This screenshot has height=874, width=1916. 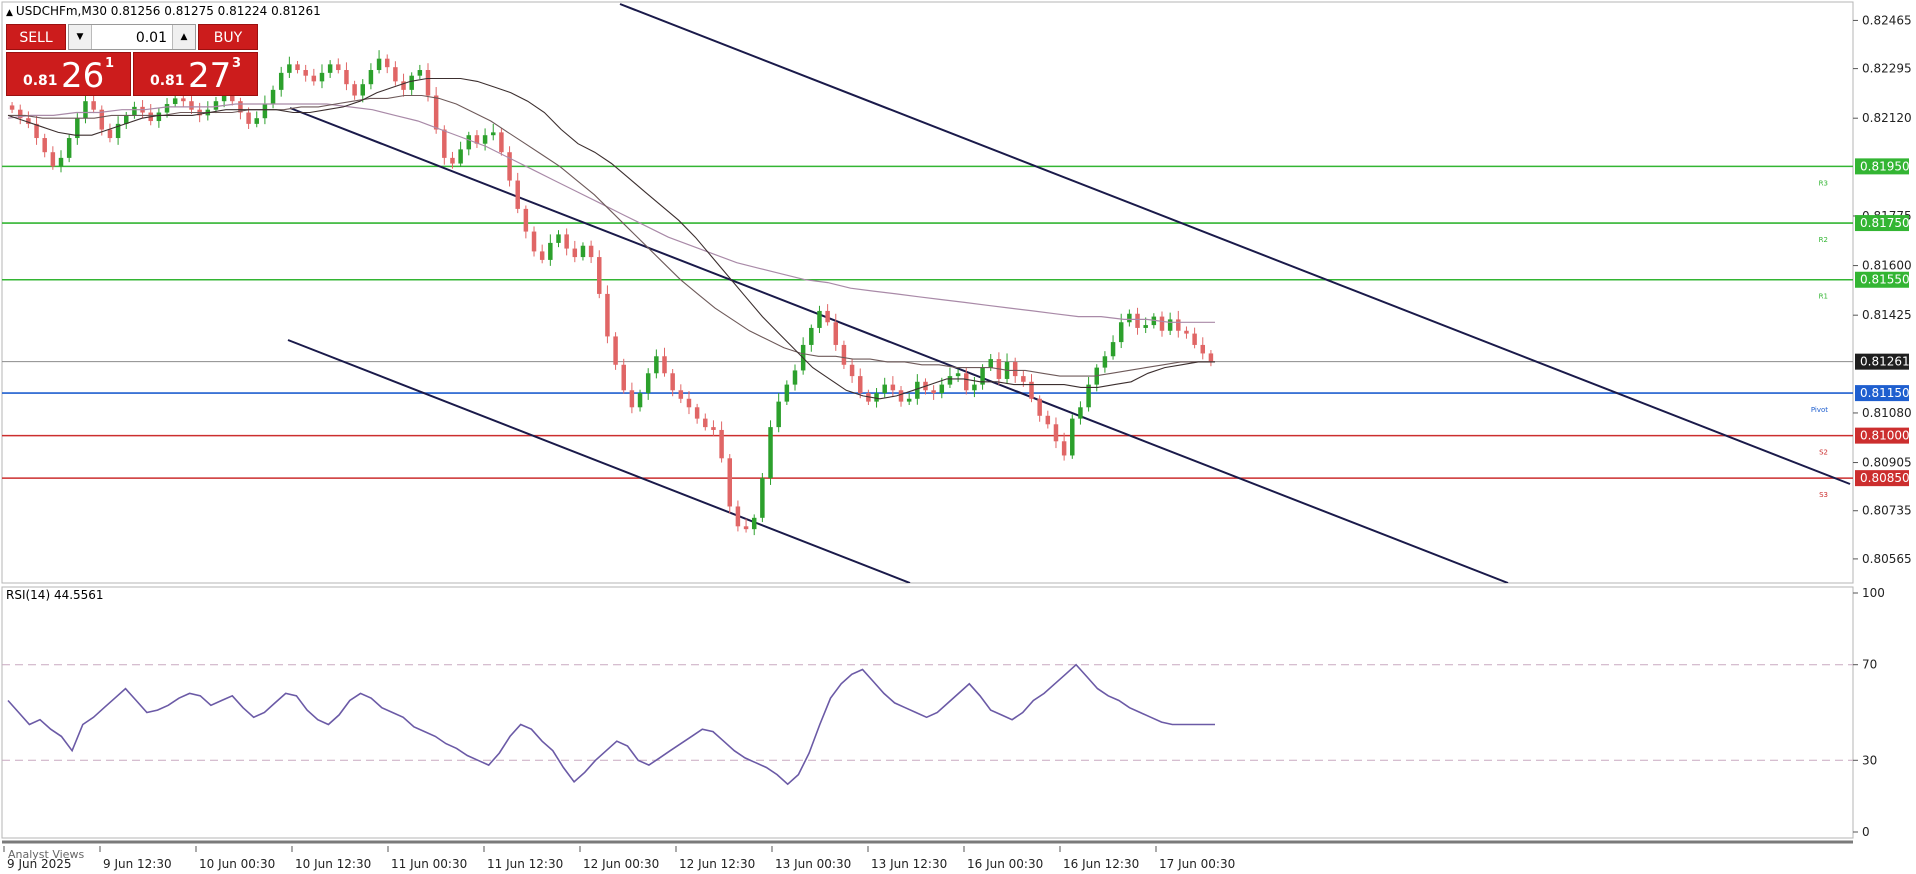 I want to click on price-tick-label: 0.82120, so click(x=1887, y=118).